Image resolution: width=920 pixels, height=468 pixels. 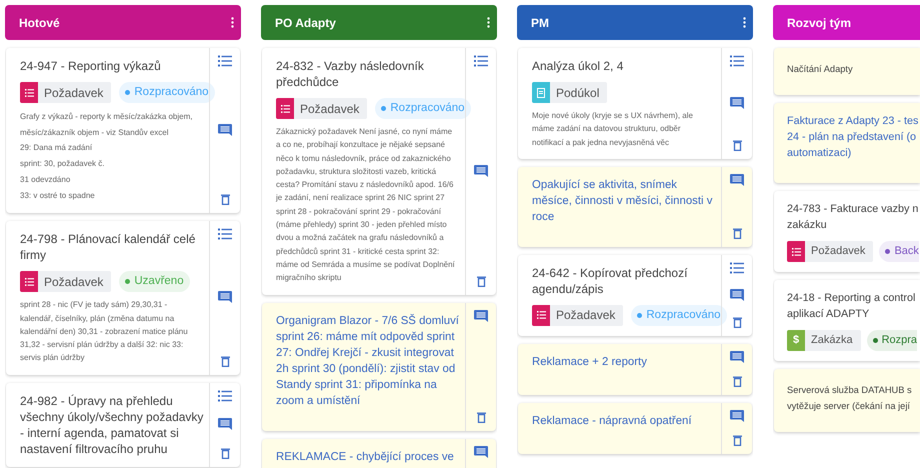 I want to click on note-text: Reklamace + 2 reporty, so click(x=590, y=362).